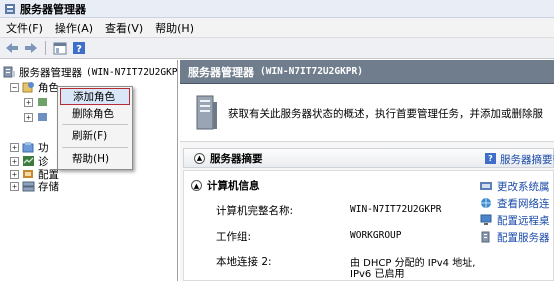 Image resolution: width=554 pixels, height=281 pixels. I want to click on menu-bar: 文件(F) 操作(A) 查看(V) 帮助(H), so click(277, 27).